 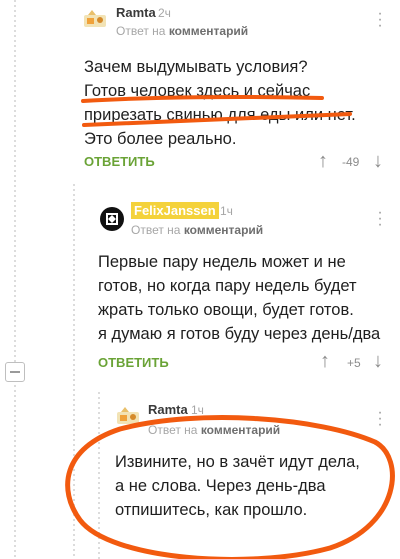 I want to click on comment-line: Первые пару недель может и не, so click(x=222, y=262).